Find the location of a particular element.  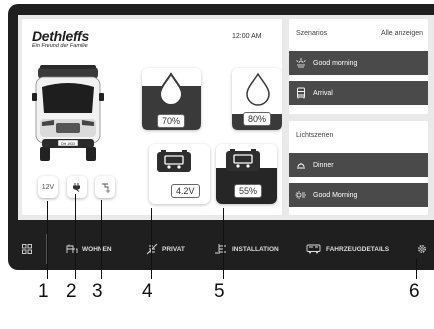

light-scene-label: Dinner is located at coordinates (323, 165).